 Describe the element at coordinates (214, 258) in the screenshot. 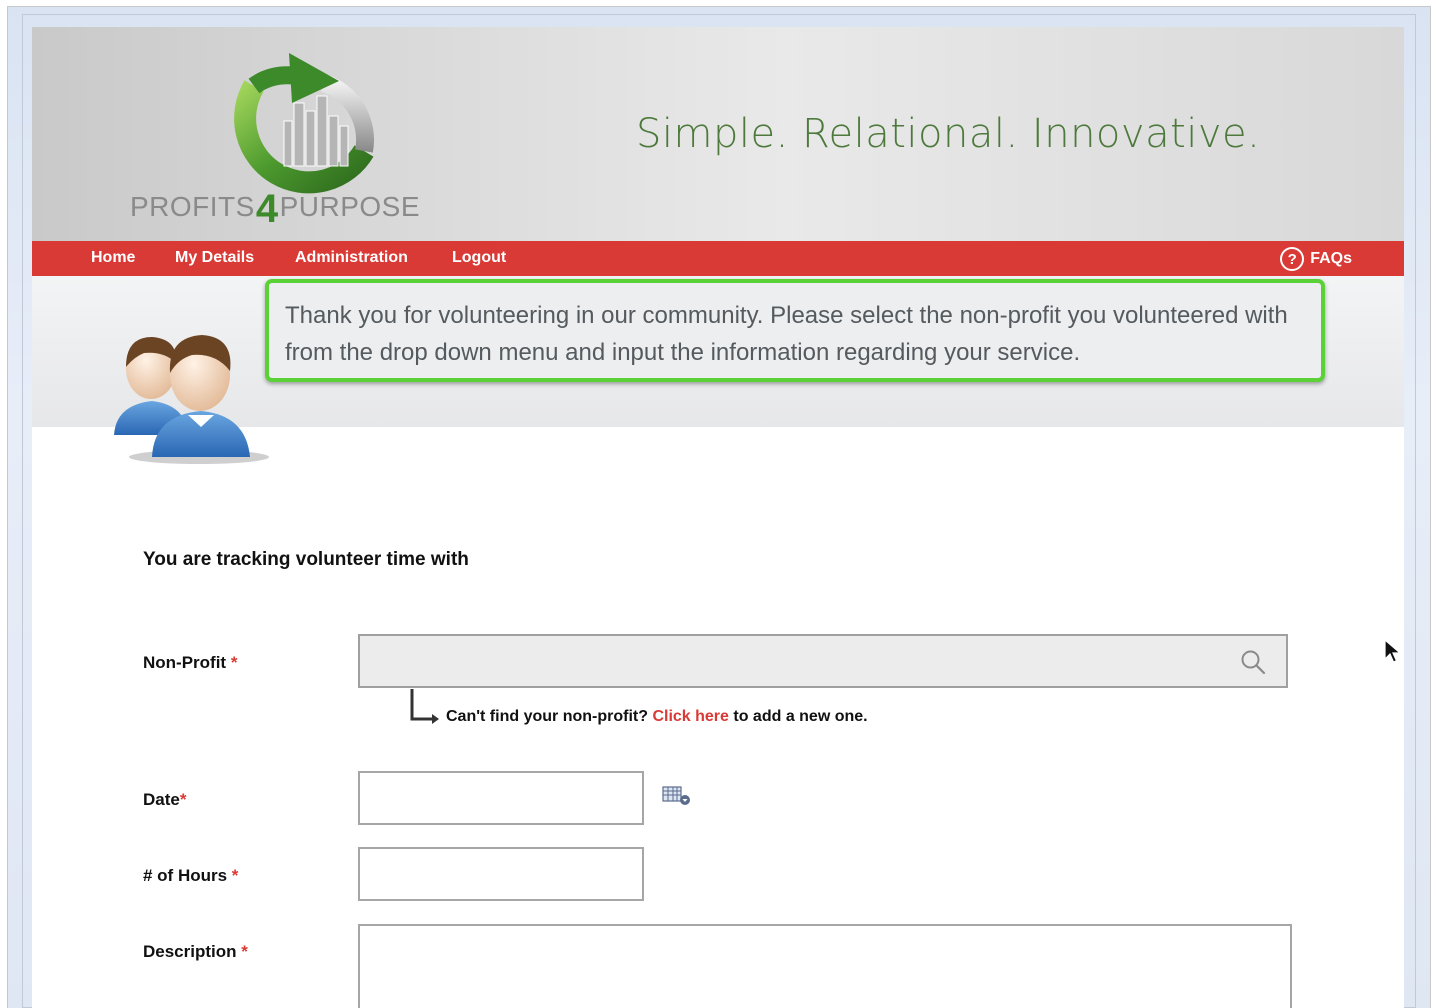

I see `nav-my-details: My Details` at that location.